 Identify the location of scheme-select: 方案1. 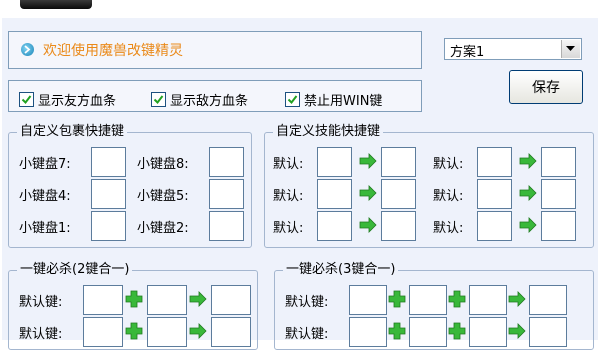
(513, 49).